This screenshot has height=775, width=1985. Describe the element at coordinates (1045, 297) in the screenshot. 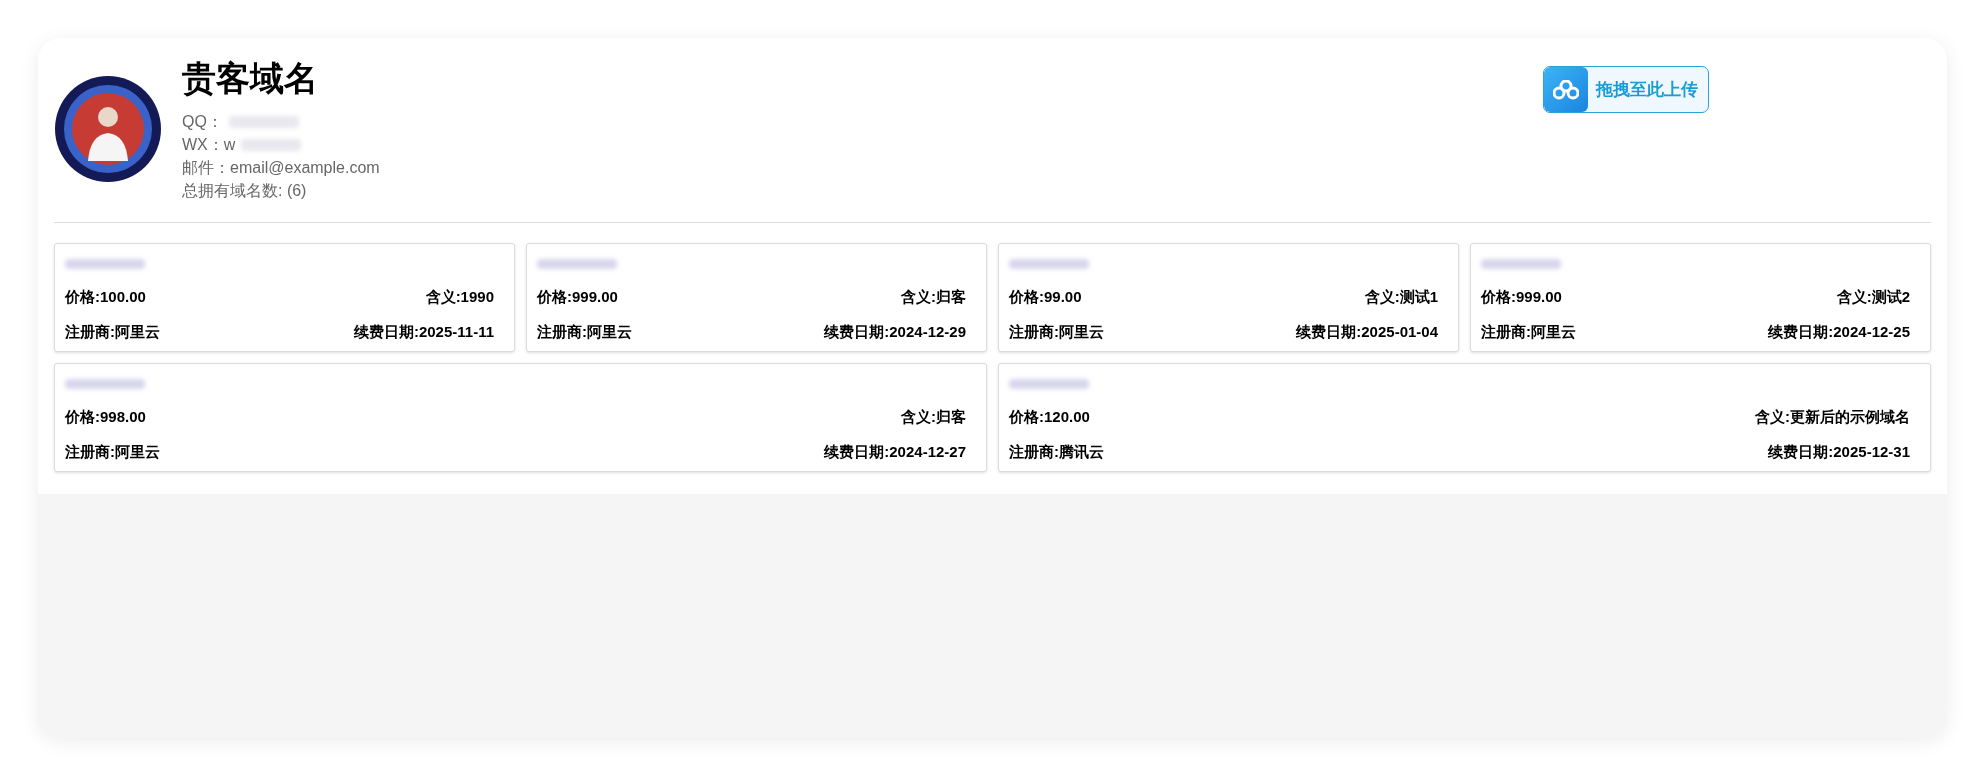

I see `price-text: 价格:99.00` at that location.